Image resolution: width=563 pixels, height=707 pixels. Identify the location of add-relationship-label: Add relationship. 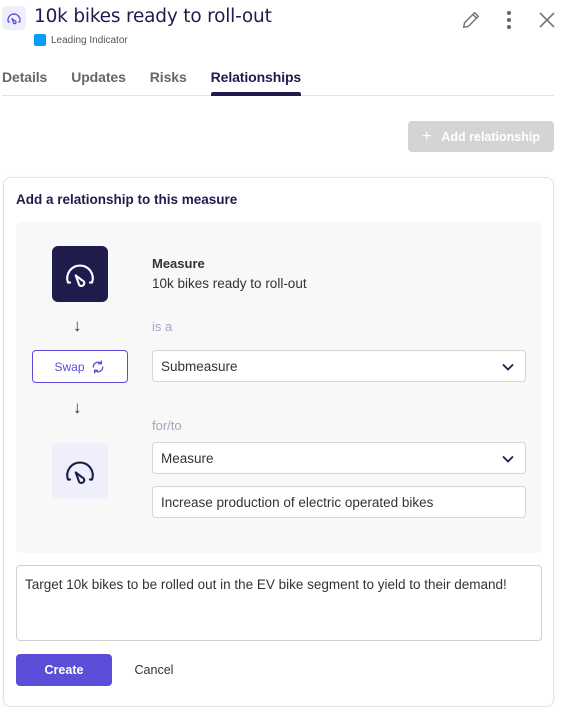
(490, 136).